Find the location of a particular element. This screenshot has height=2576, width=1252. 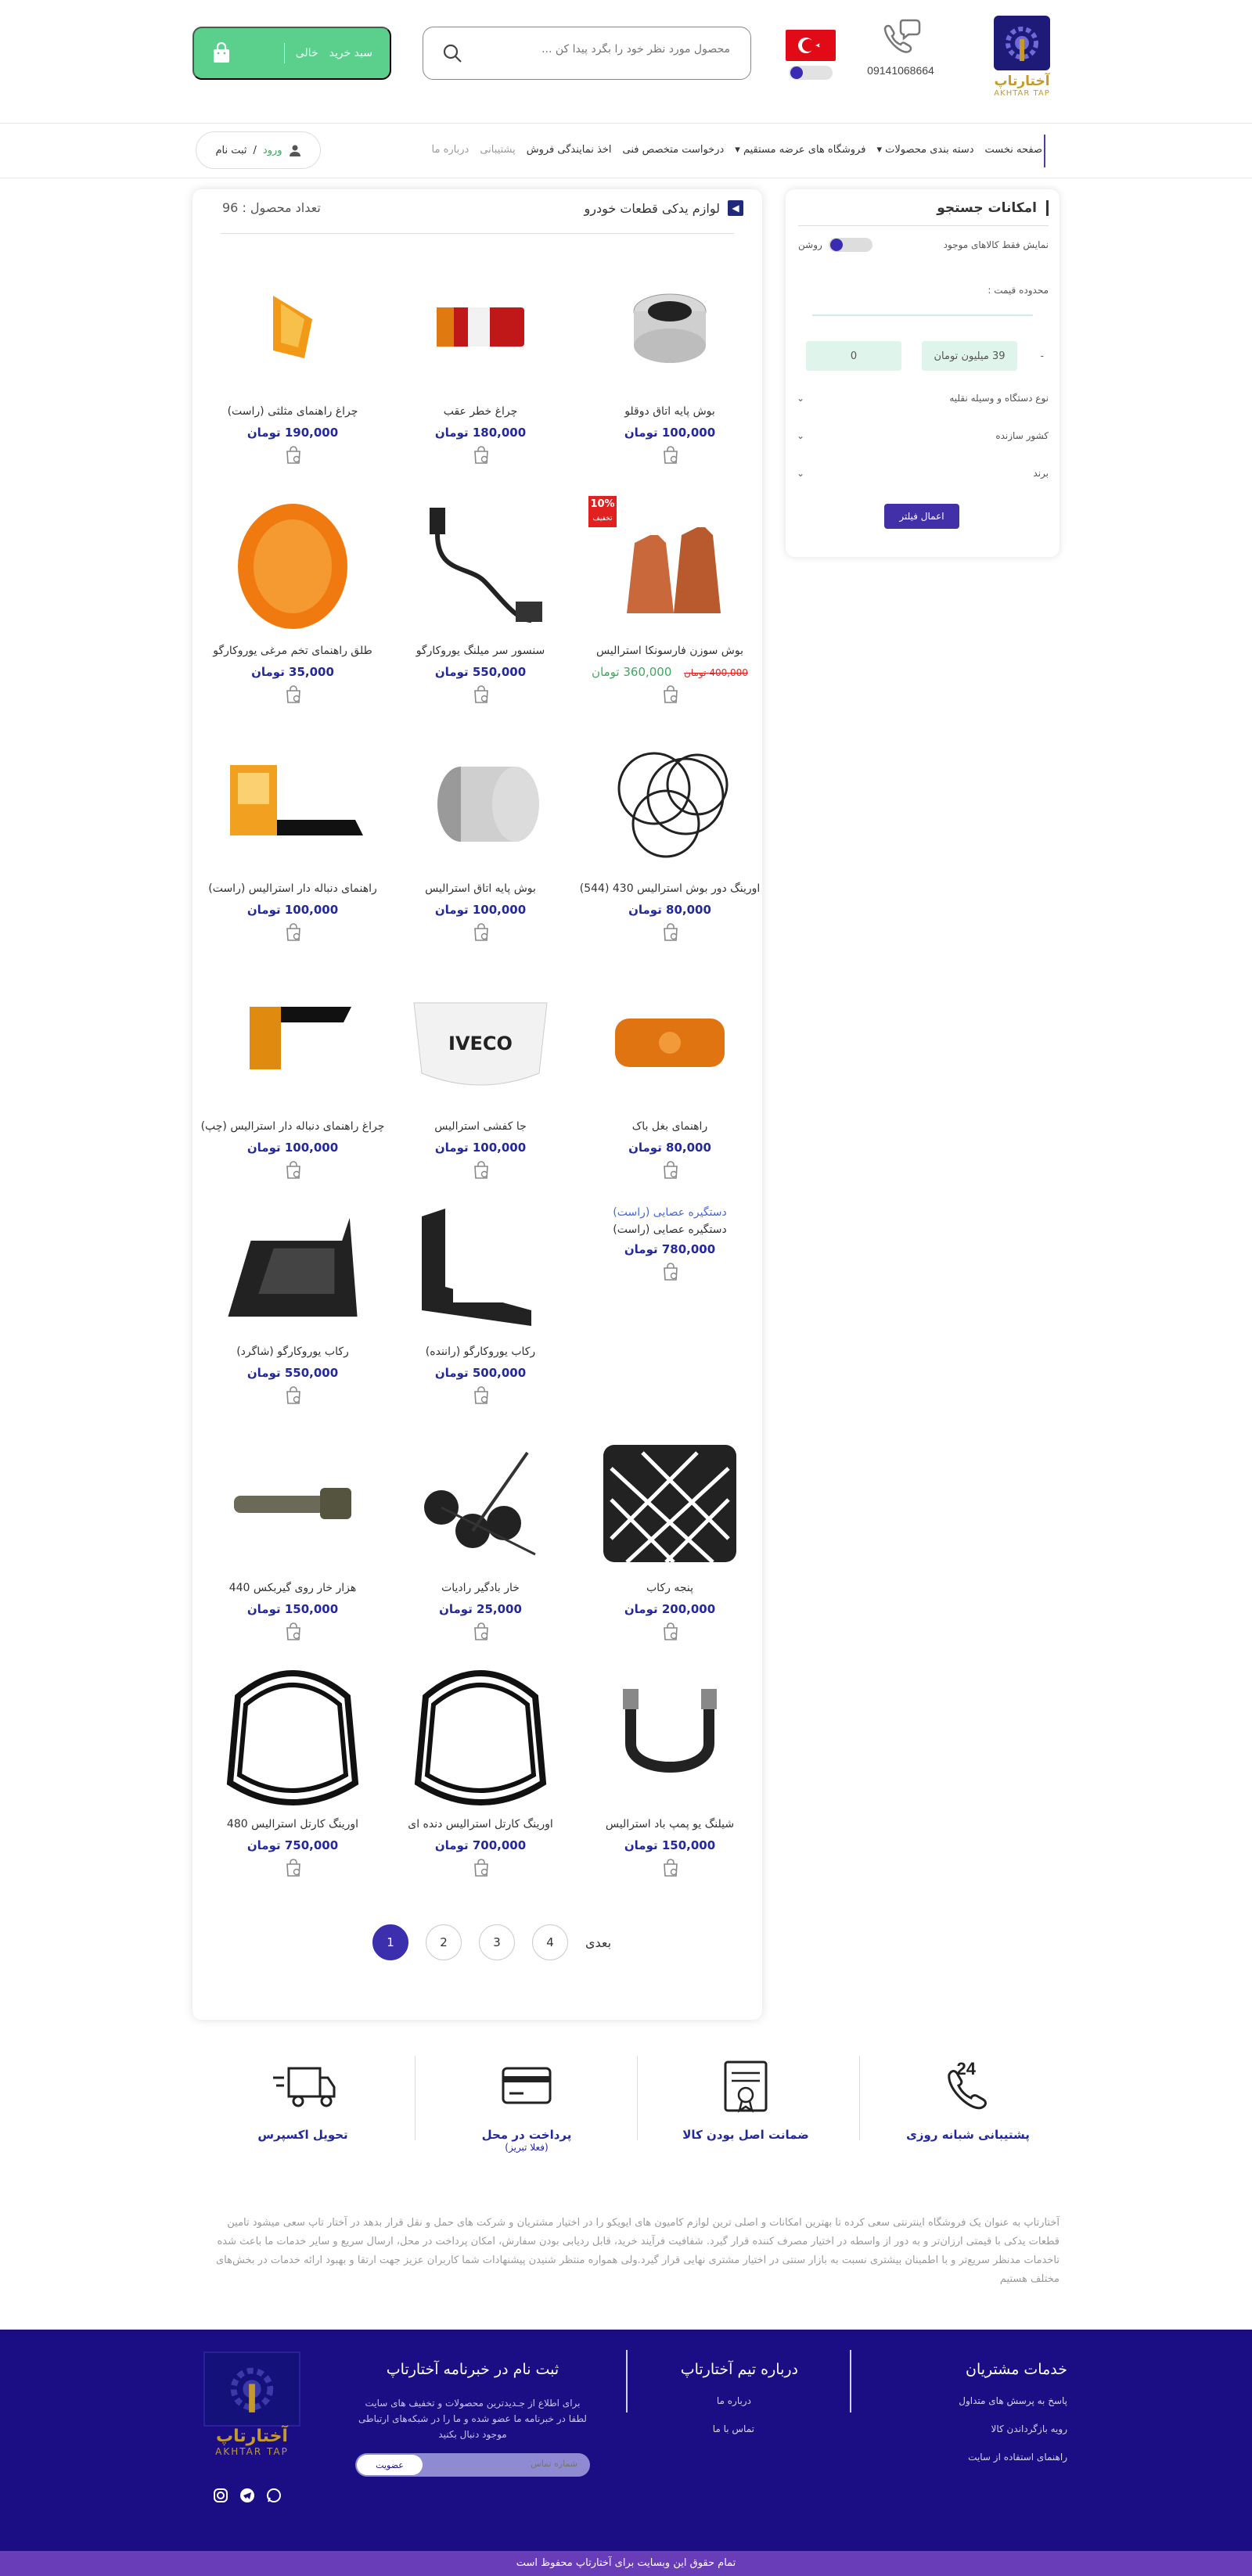

product-card: اورینگ کارتل استرالیس 480 750,000 تومان is located at coordinates (292, 1787).